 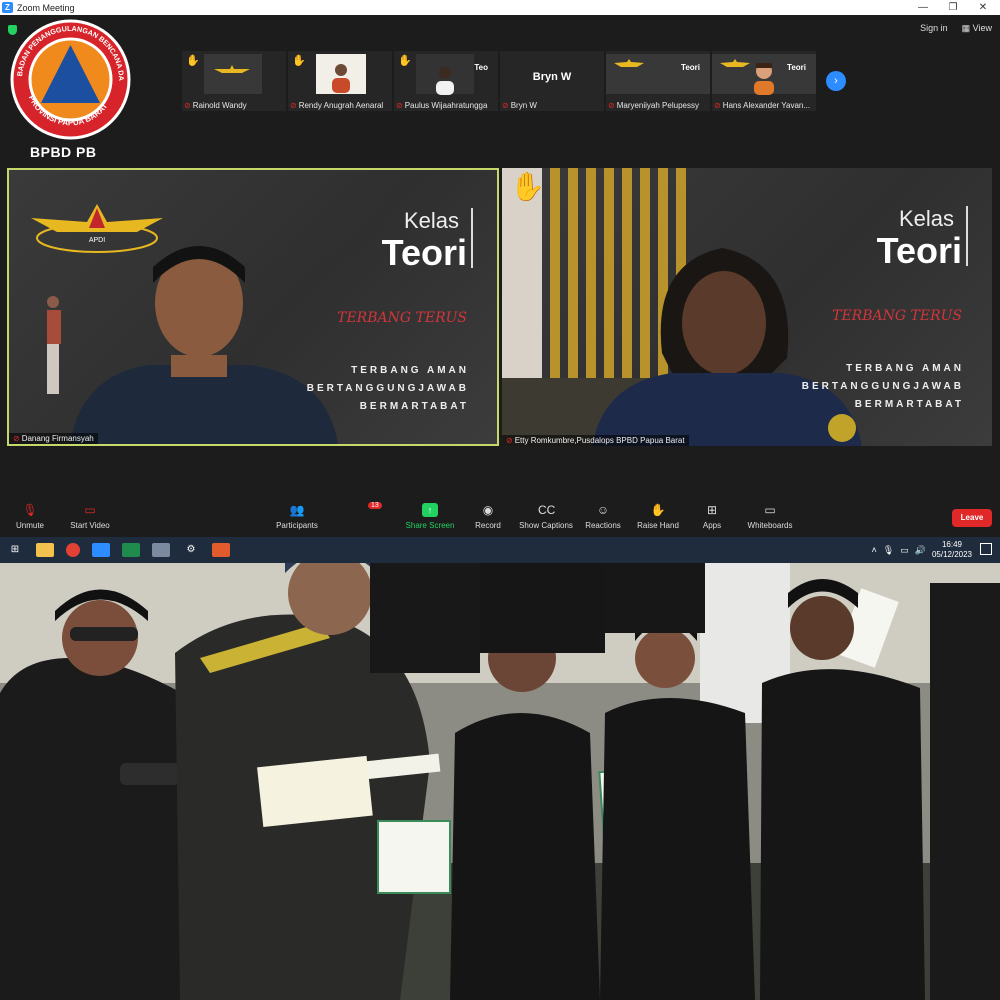 I want to click on participants-count-badge: 13, so click(x=375, y=505).